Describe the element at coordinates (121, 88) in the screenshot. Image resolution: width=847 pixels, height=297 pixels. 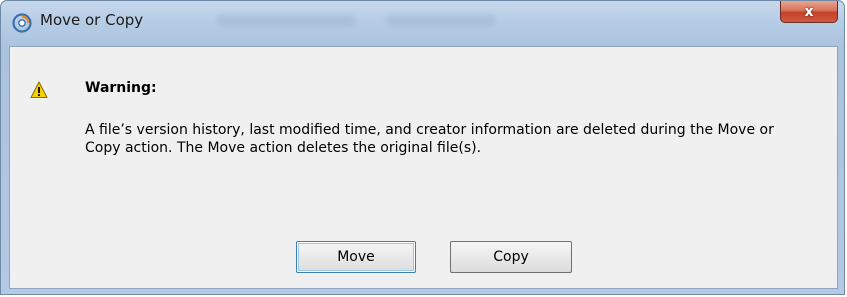
I see `warning-heading: Warning:` at that location.